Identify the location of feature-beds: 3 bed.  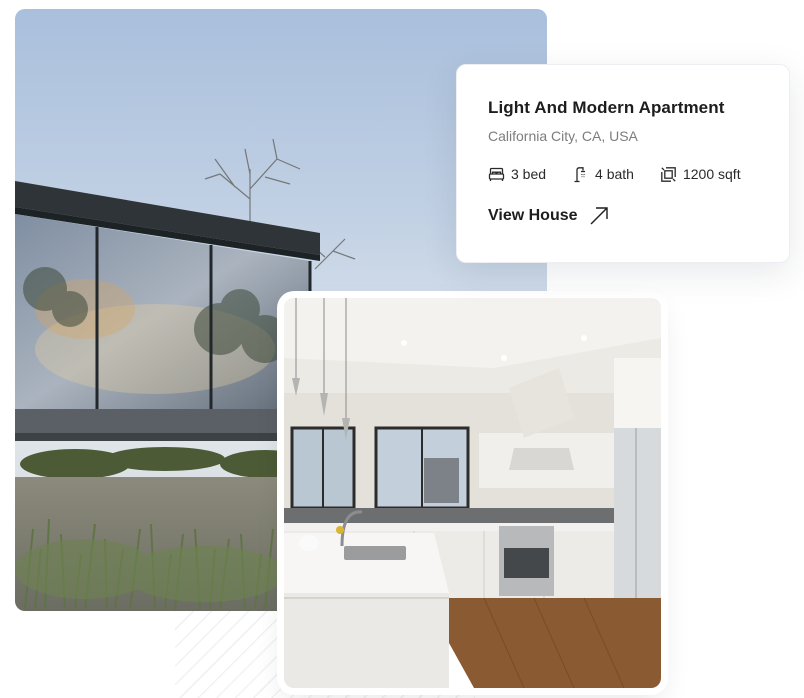
(517, 174).